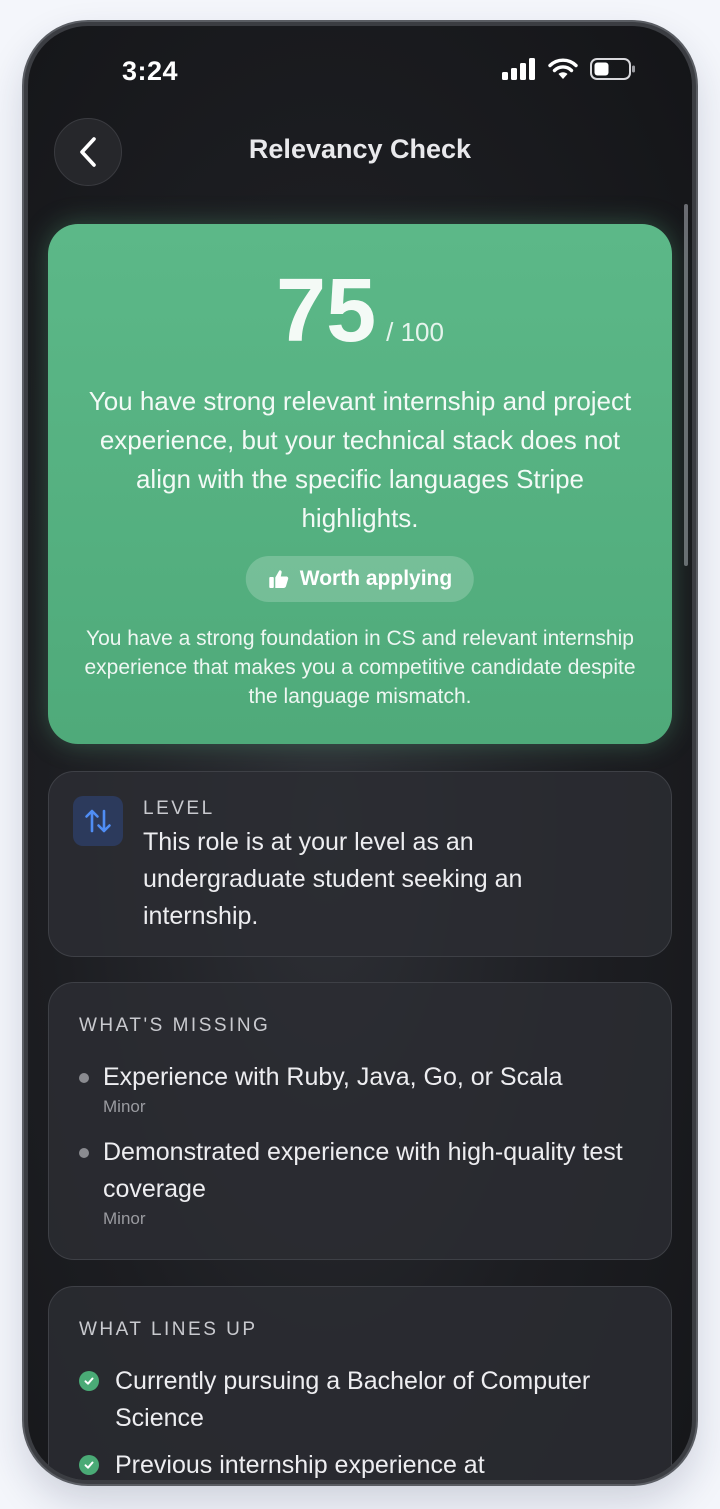 This screenshot has height=1509, width=720. Describe the element at coordinates (279, 579) in the screenshot. I see `thumbs-up-icon` at that location.